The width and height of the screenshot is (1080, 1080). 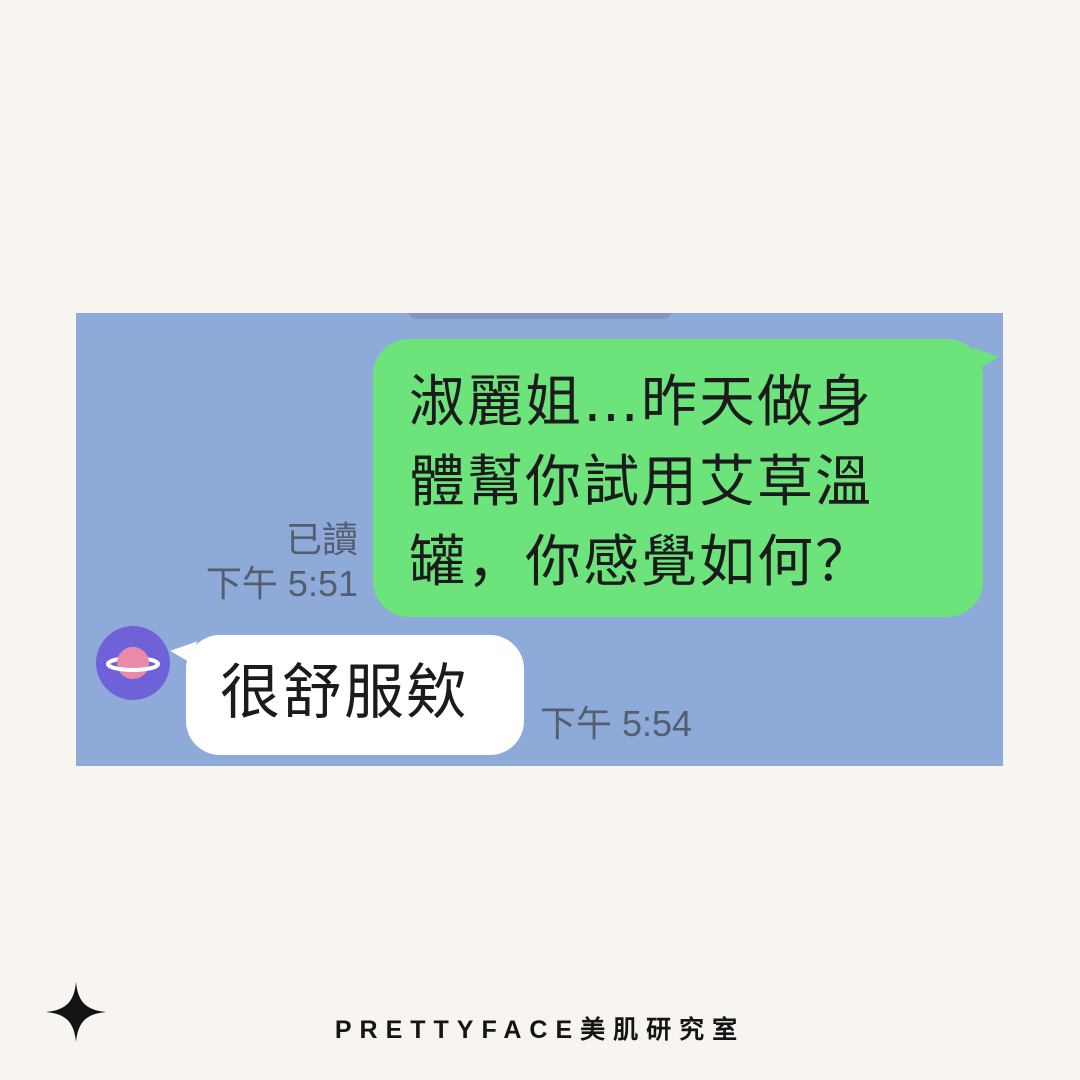 What do you see at coordinates (540, 1030) in the screenshot?
I see `brand-footer: PRETTYFACE美肌研究室` at bounding box center [540, 1030].